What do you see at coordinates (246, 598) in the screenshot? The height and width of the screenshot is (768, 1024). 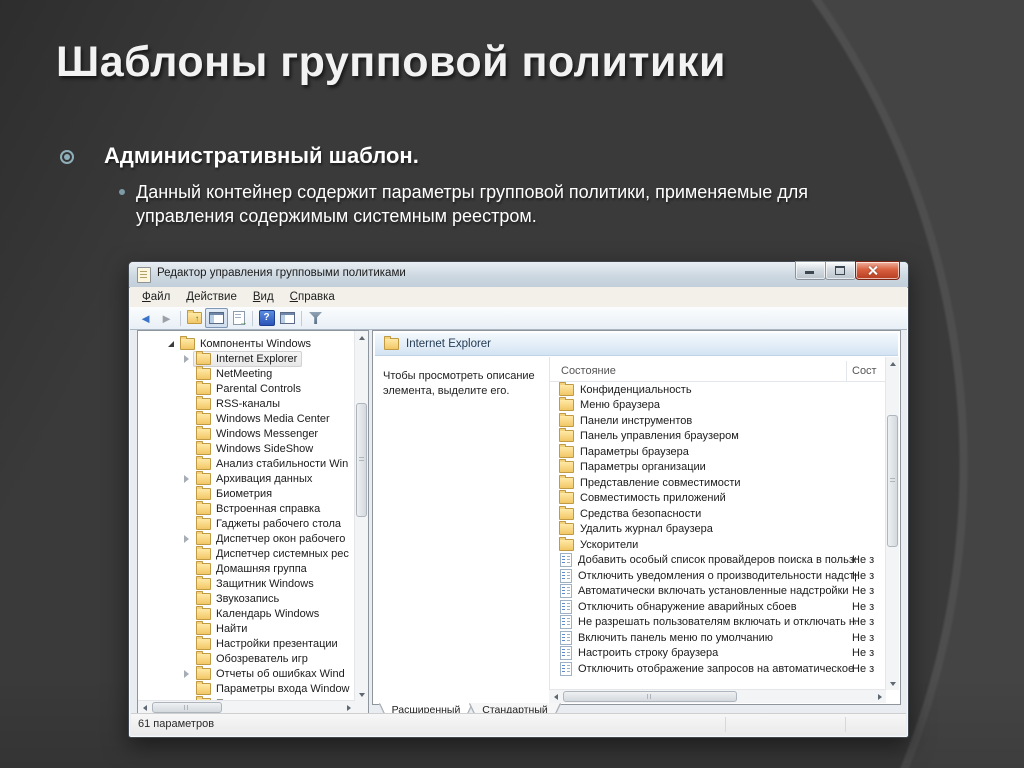 I see `tree-item: Звукозапись` at bounding box center [246, 598].